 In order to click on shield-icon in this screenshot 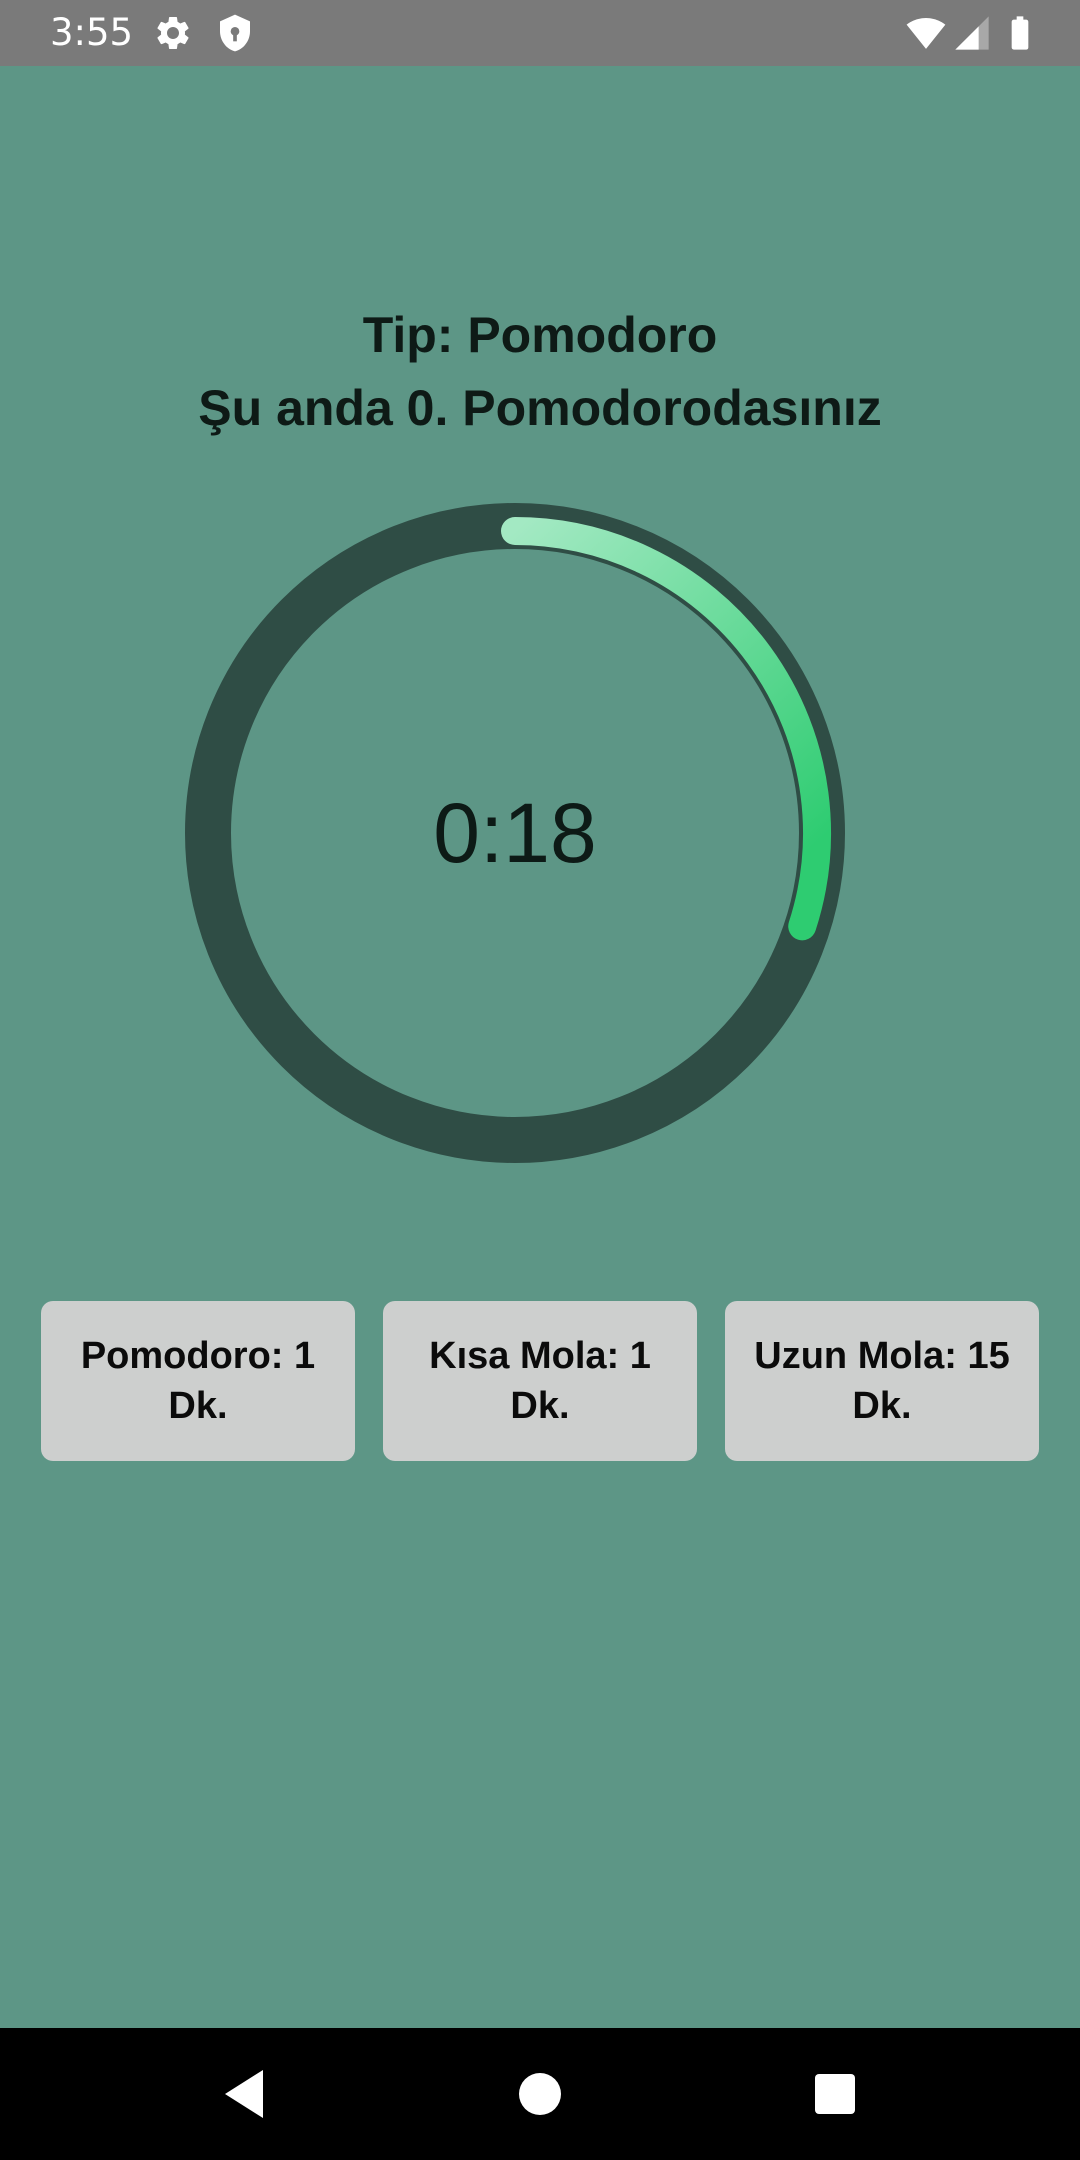, I will do `click(235, 33)`.